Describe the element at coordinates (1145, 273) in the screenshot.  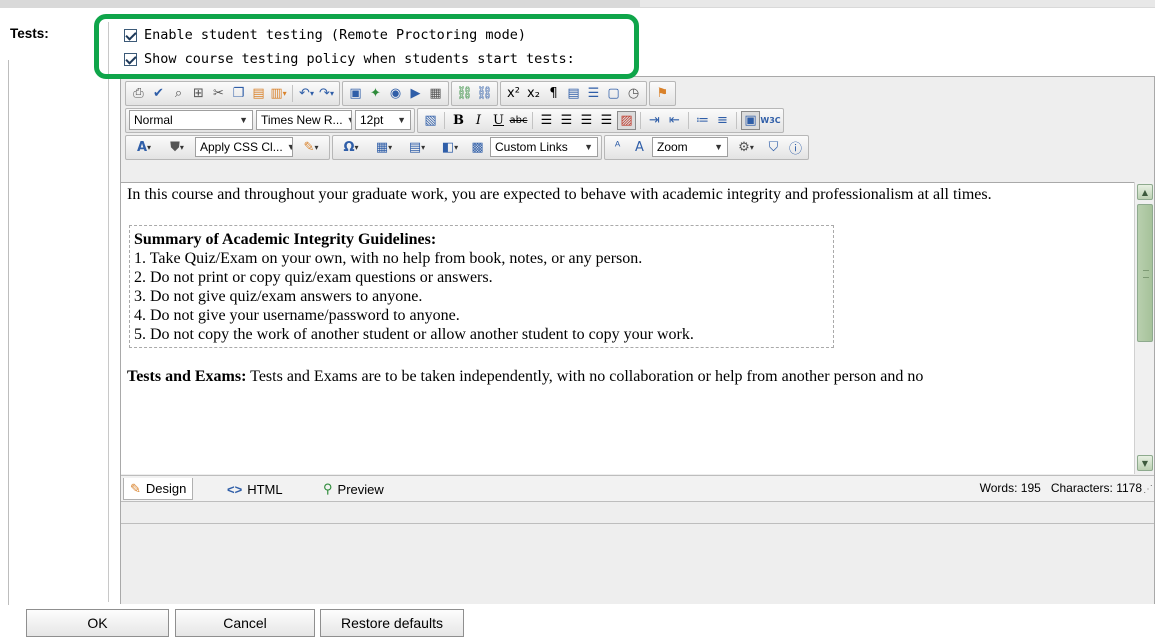
I see `scroll-thumb` at that location.